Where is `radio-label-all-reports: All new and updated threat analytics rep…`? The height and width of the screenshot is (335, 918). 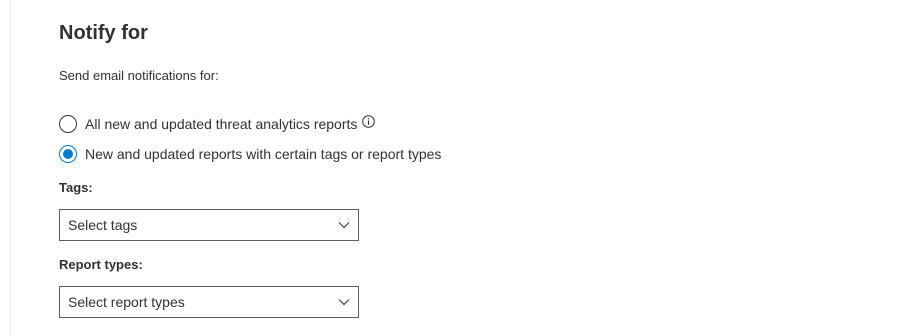
radio-label-all-reports: All new and updated threat analytics rep… is located at coordinates (221, 124).